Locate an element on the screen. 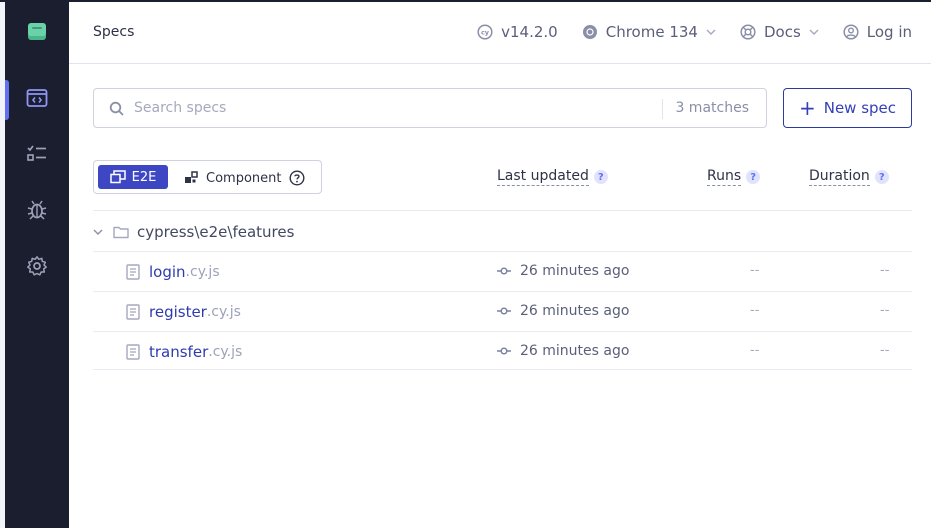 The height and width of the screenshot is (528, 931). debug-icon is located at coordinates (37, 212).